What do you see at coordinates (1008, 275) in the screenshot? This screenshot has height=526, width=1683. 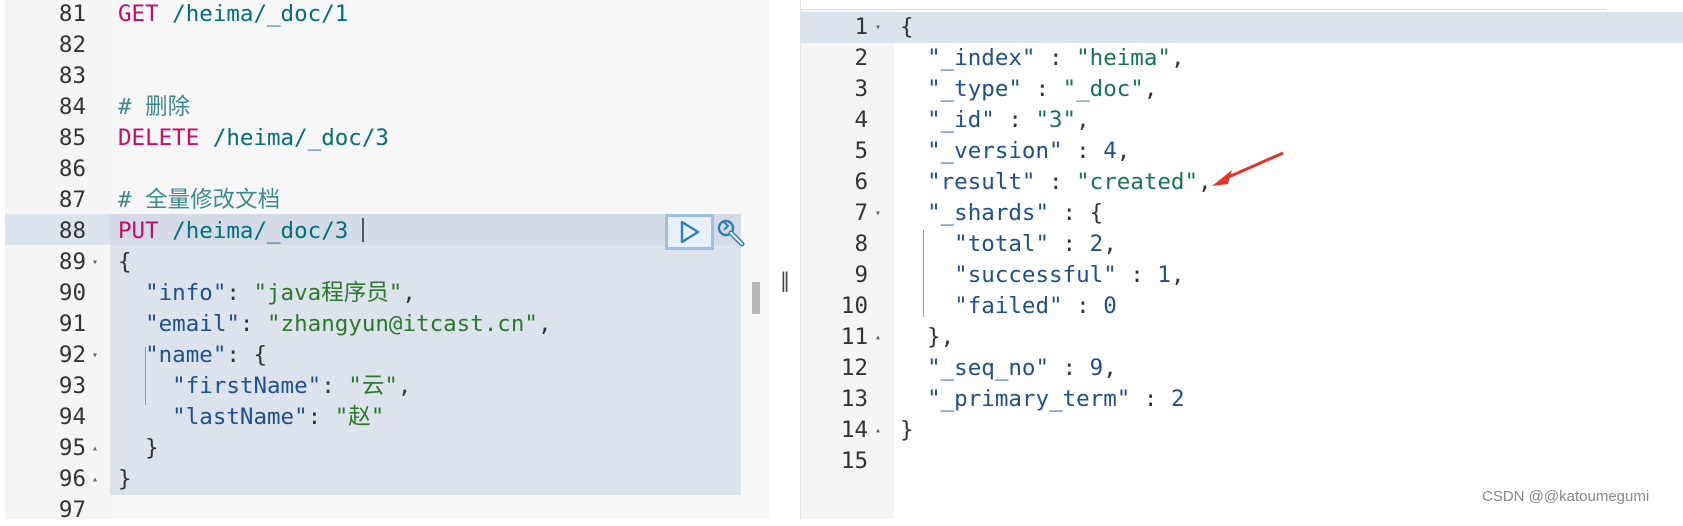 I see `code-token: "successful"` at bounding box center [1008, 275].